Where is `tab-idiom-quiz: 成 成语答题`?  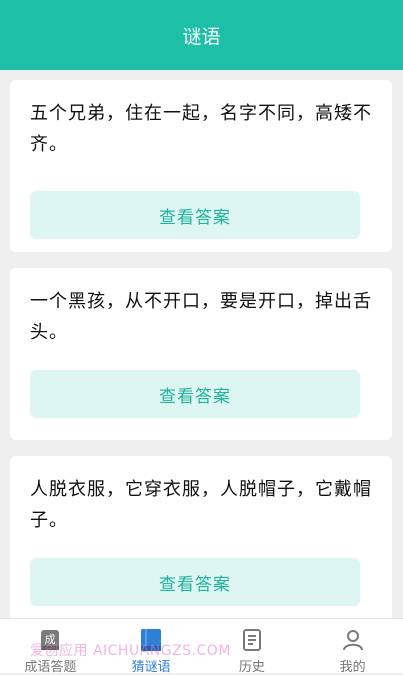
tab-idiom-quiz: 成 成语答题 is located at coordinates (50, 647).